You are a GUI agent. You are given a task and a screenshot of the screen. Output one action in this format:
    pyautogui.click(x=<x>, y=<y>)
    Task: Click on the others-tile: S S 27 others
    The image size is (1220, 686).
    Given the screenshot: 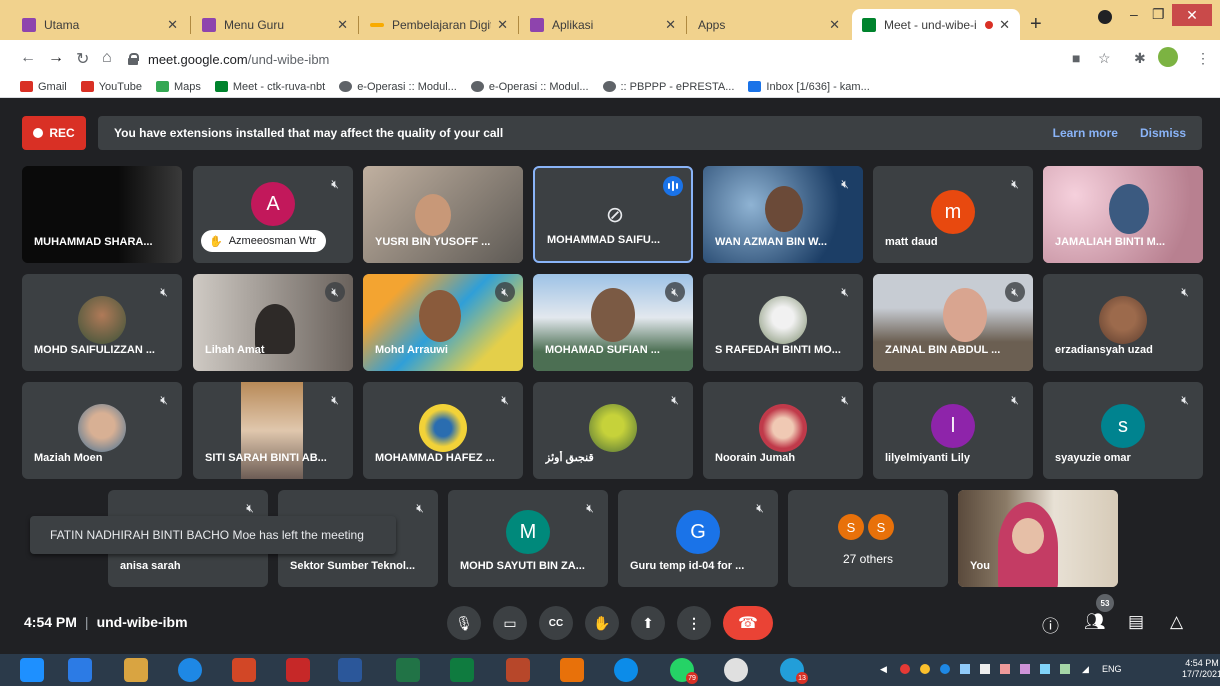 What is the action you would take?
    pyautogui.click(x=868, y=538)
    